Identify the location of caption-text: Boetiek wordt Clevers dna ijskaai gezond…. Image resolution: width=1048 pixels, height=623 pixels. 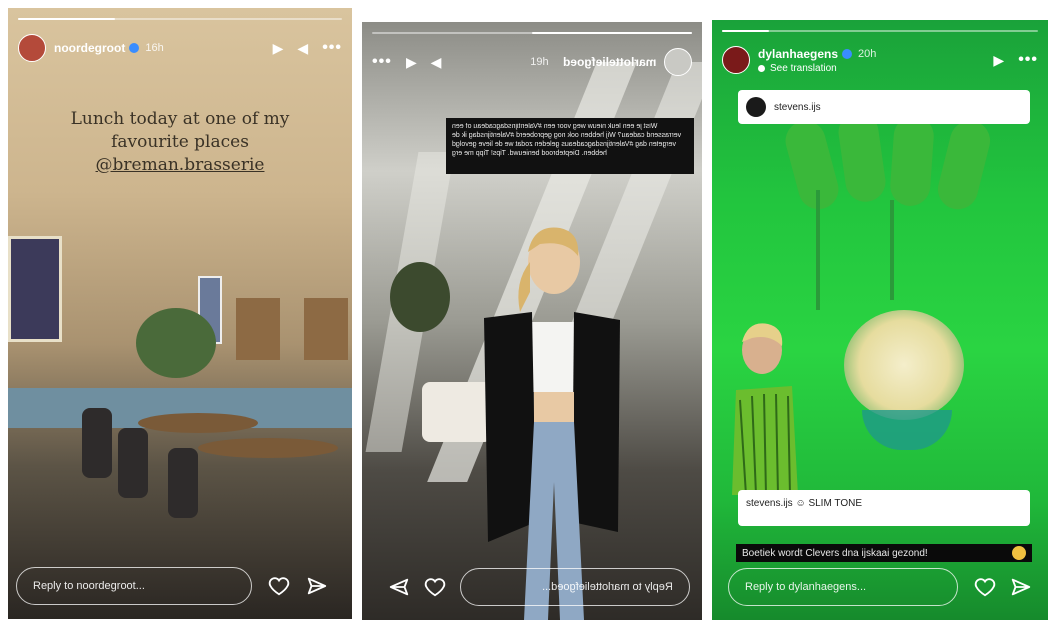
(835, 553).